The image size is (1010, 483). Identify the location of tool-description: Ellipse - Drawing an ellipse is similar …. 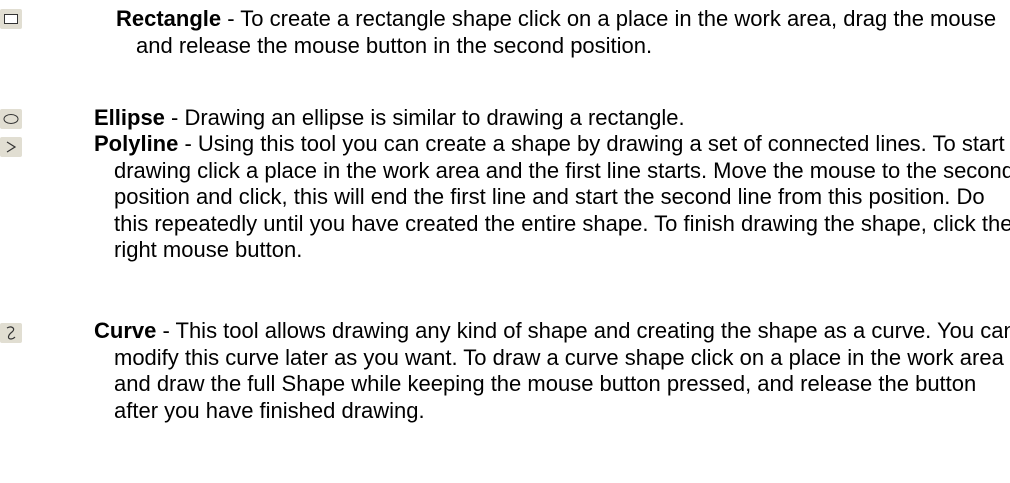
(552, 118).